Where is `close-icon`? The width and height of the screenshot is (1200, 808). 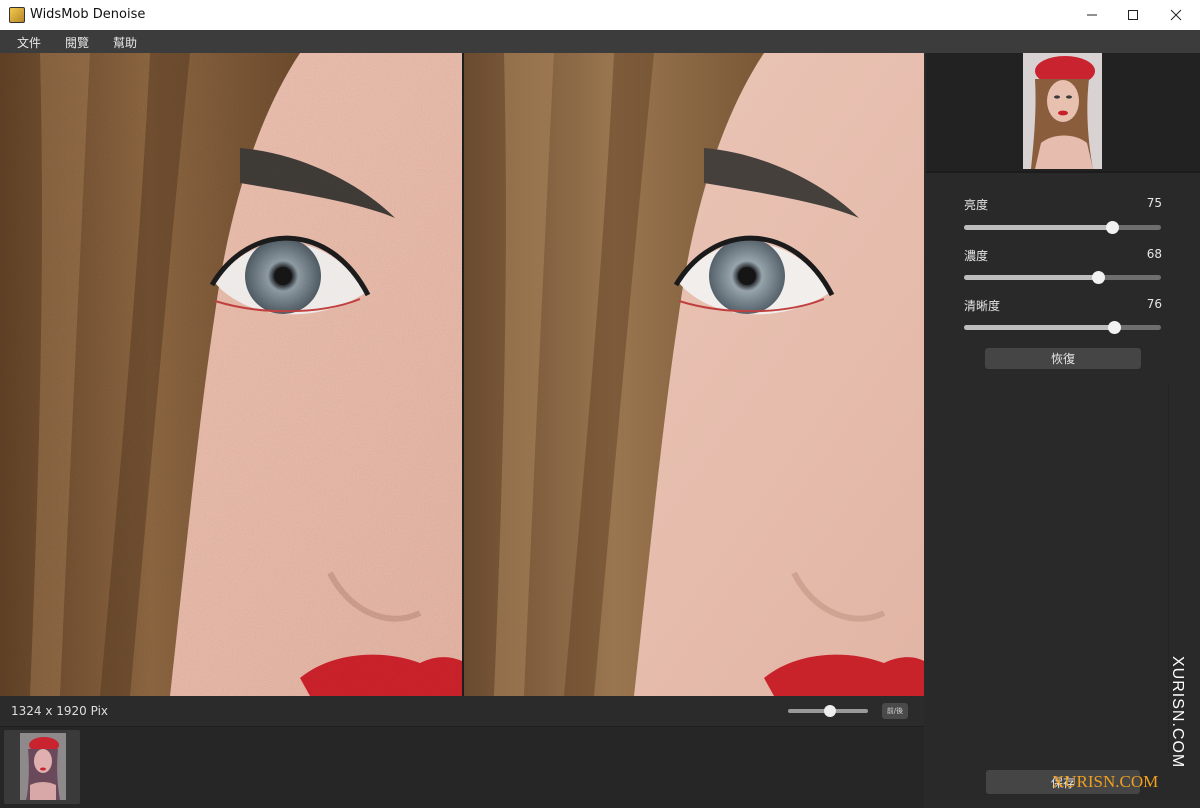
close-icon is located at coordinates (1176, 15).